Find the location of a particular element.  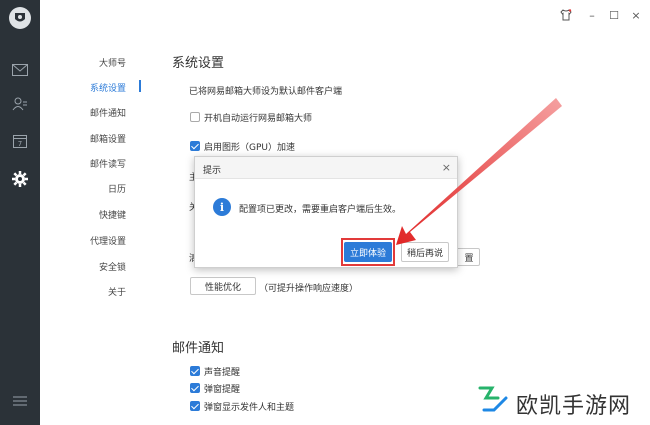

watermark-text: 欧凯手游网 is located at coordinates (574, 406).